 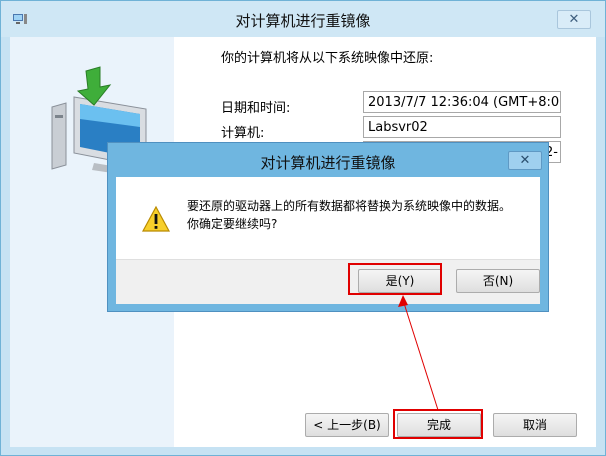 I want to click on dialog-message: 要还原的驱动器上的所有数据都将替换为系统映像中的数据。 你确定要继续吗?, so click(x=349, y=215).